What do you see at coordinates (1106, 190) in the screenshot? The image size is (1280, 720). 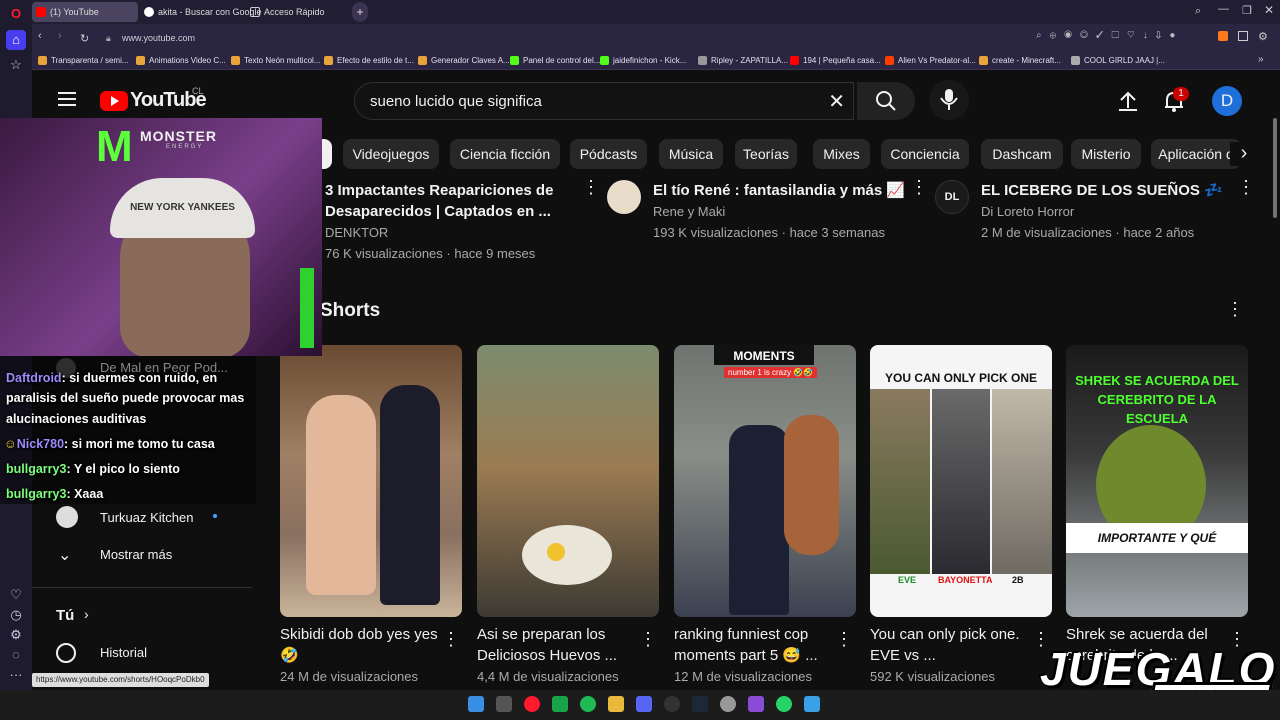 I see `video-title: EL ICEBERG DE LOS SUEÑOS 💤` at bounding box center [1106, 190].